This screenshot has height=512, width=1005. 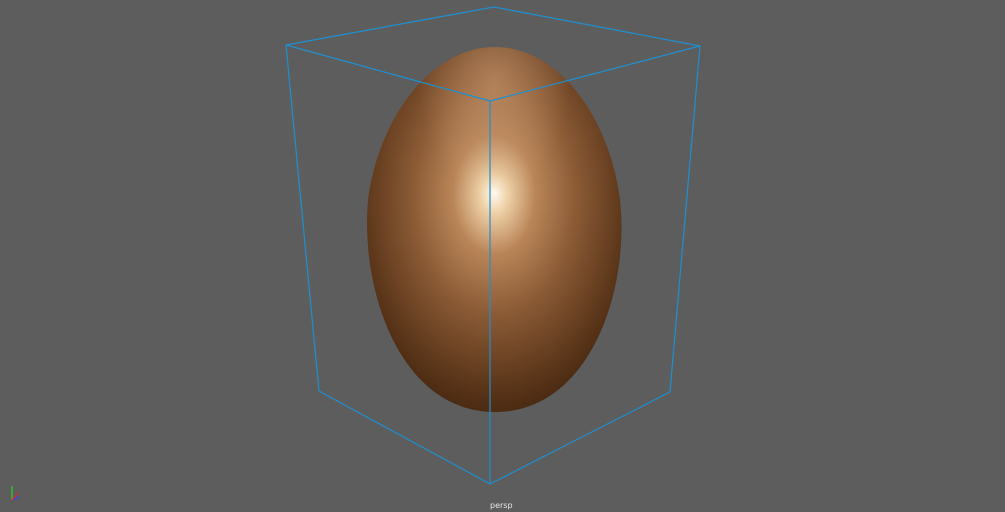 What do you see at coordinates (15, 493) in the screenshot?
I see `axis-gizmo-icon` at bounding box center [15, 493].